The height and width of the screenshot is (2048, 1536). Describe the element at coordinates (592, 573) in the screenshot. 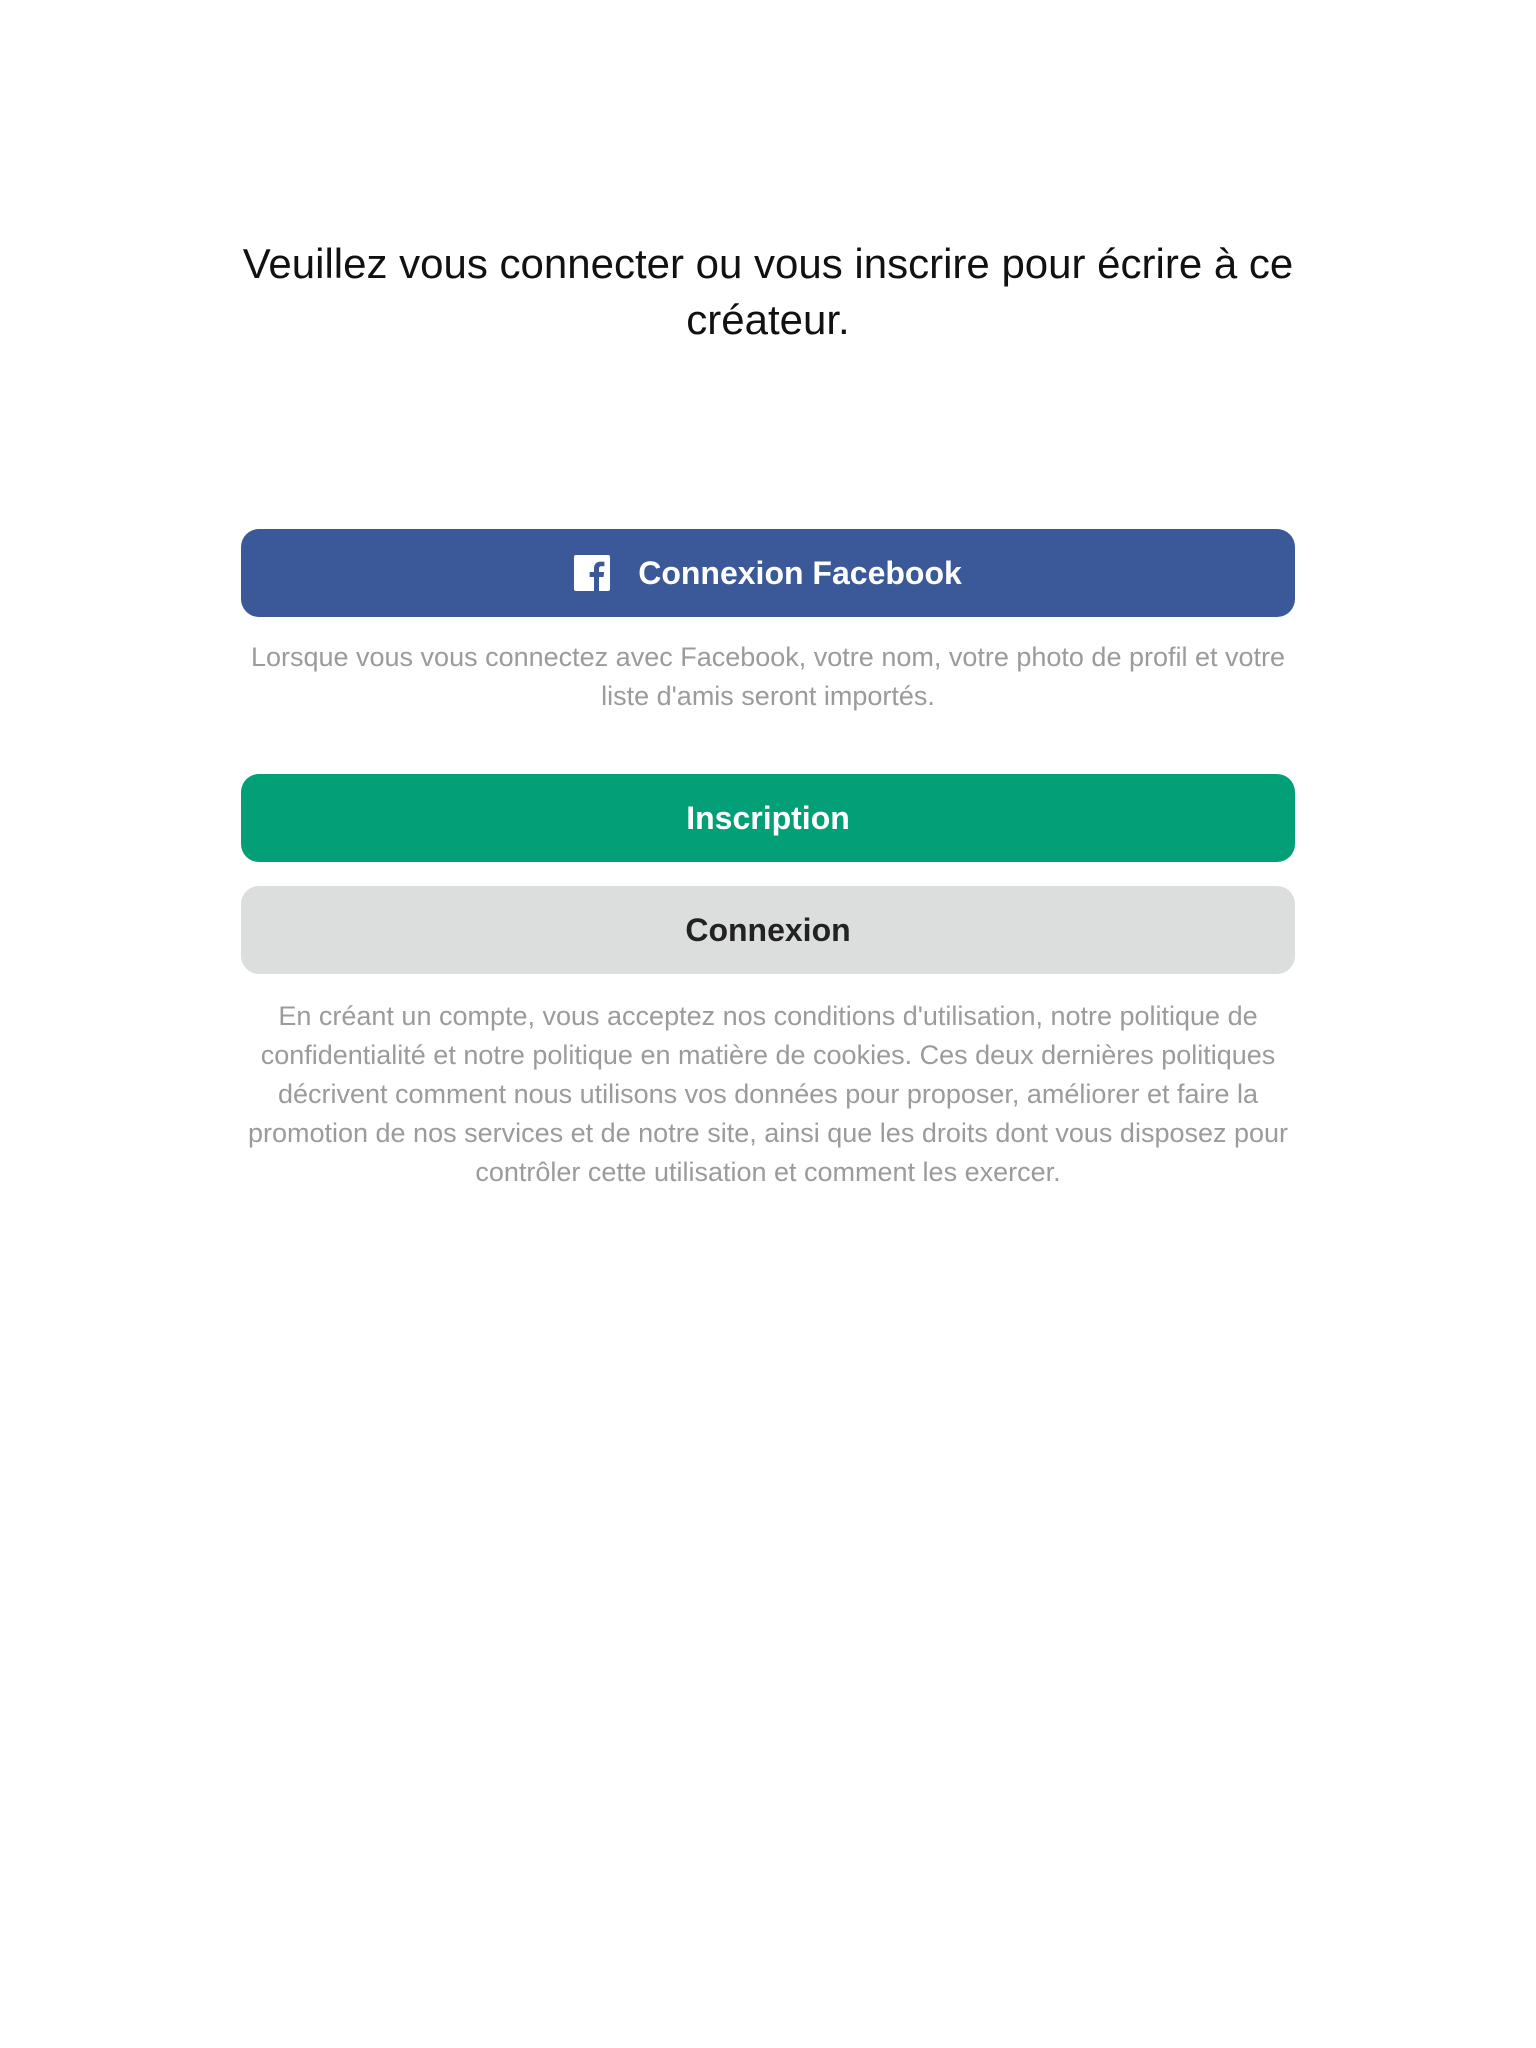

I see `facebook-icon` at that location.